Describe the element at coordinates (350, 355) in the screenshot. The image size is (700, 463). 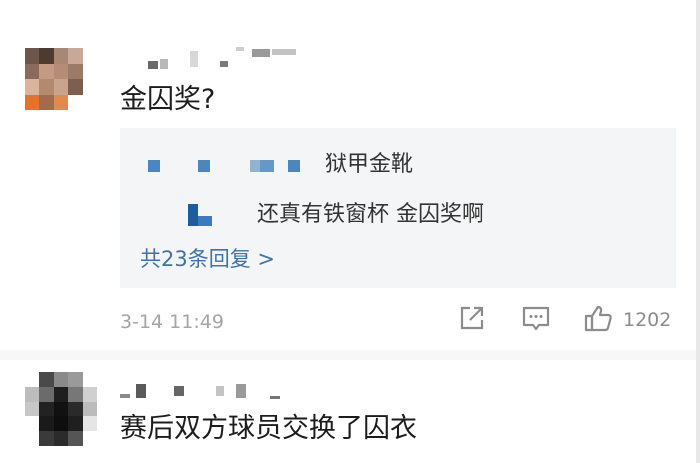
I see `divider` at that location.